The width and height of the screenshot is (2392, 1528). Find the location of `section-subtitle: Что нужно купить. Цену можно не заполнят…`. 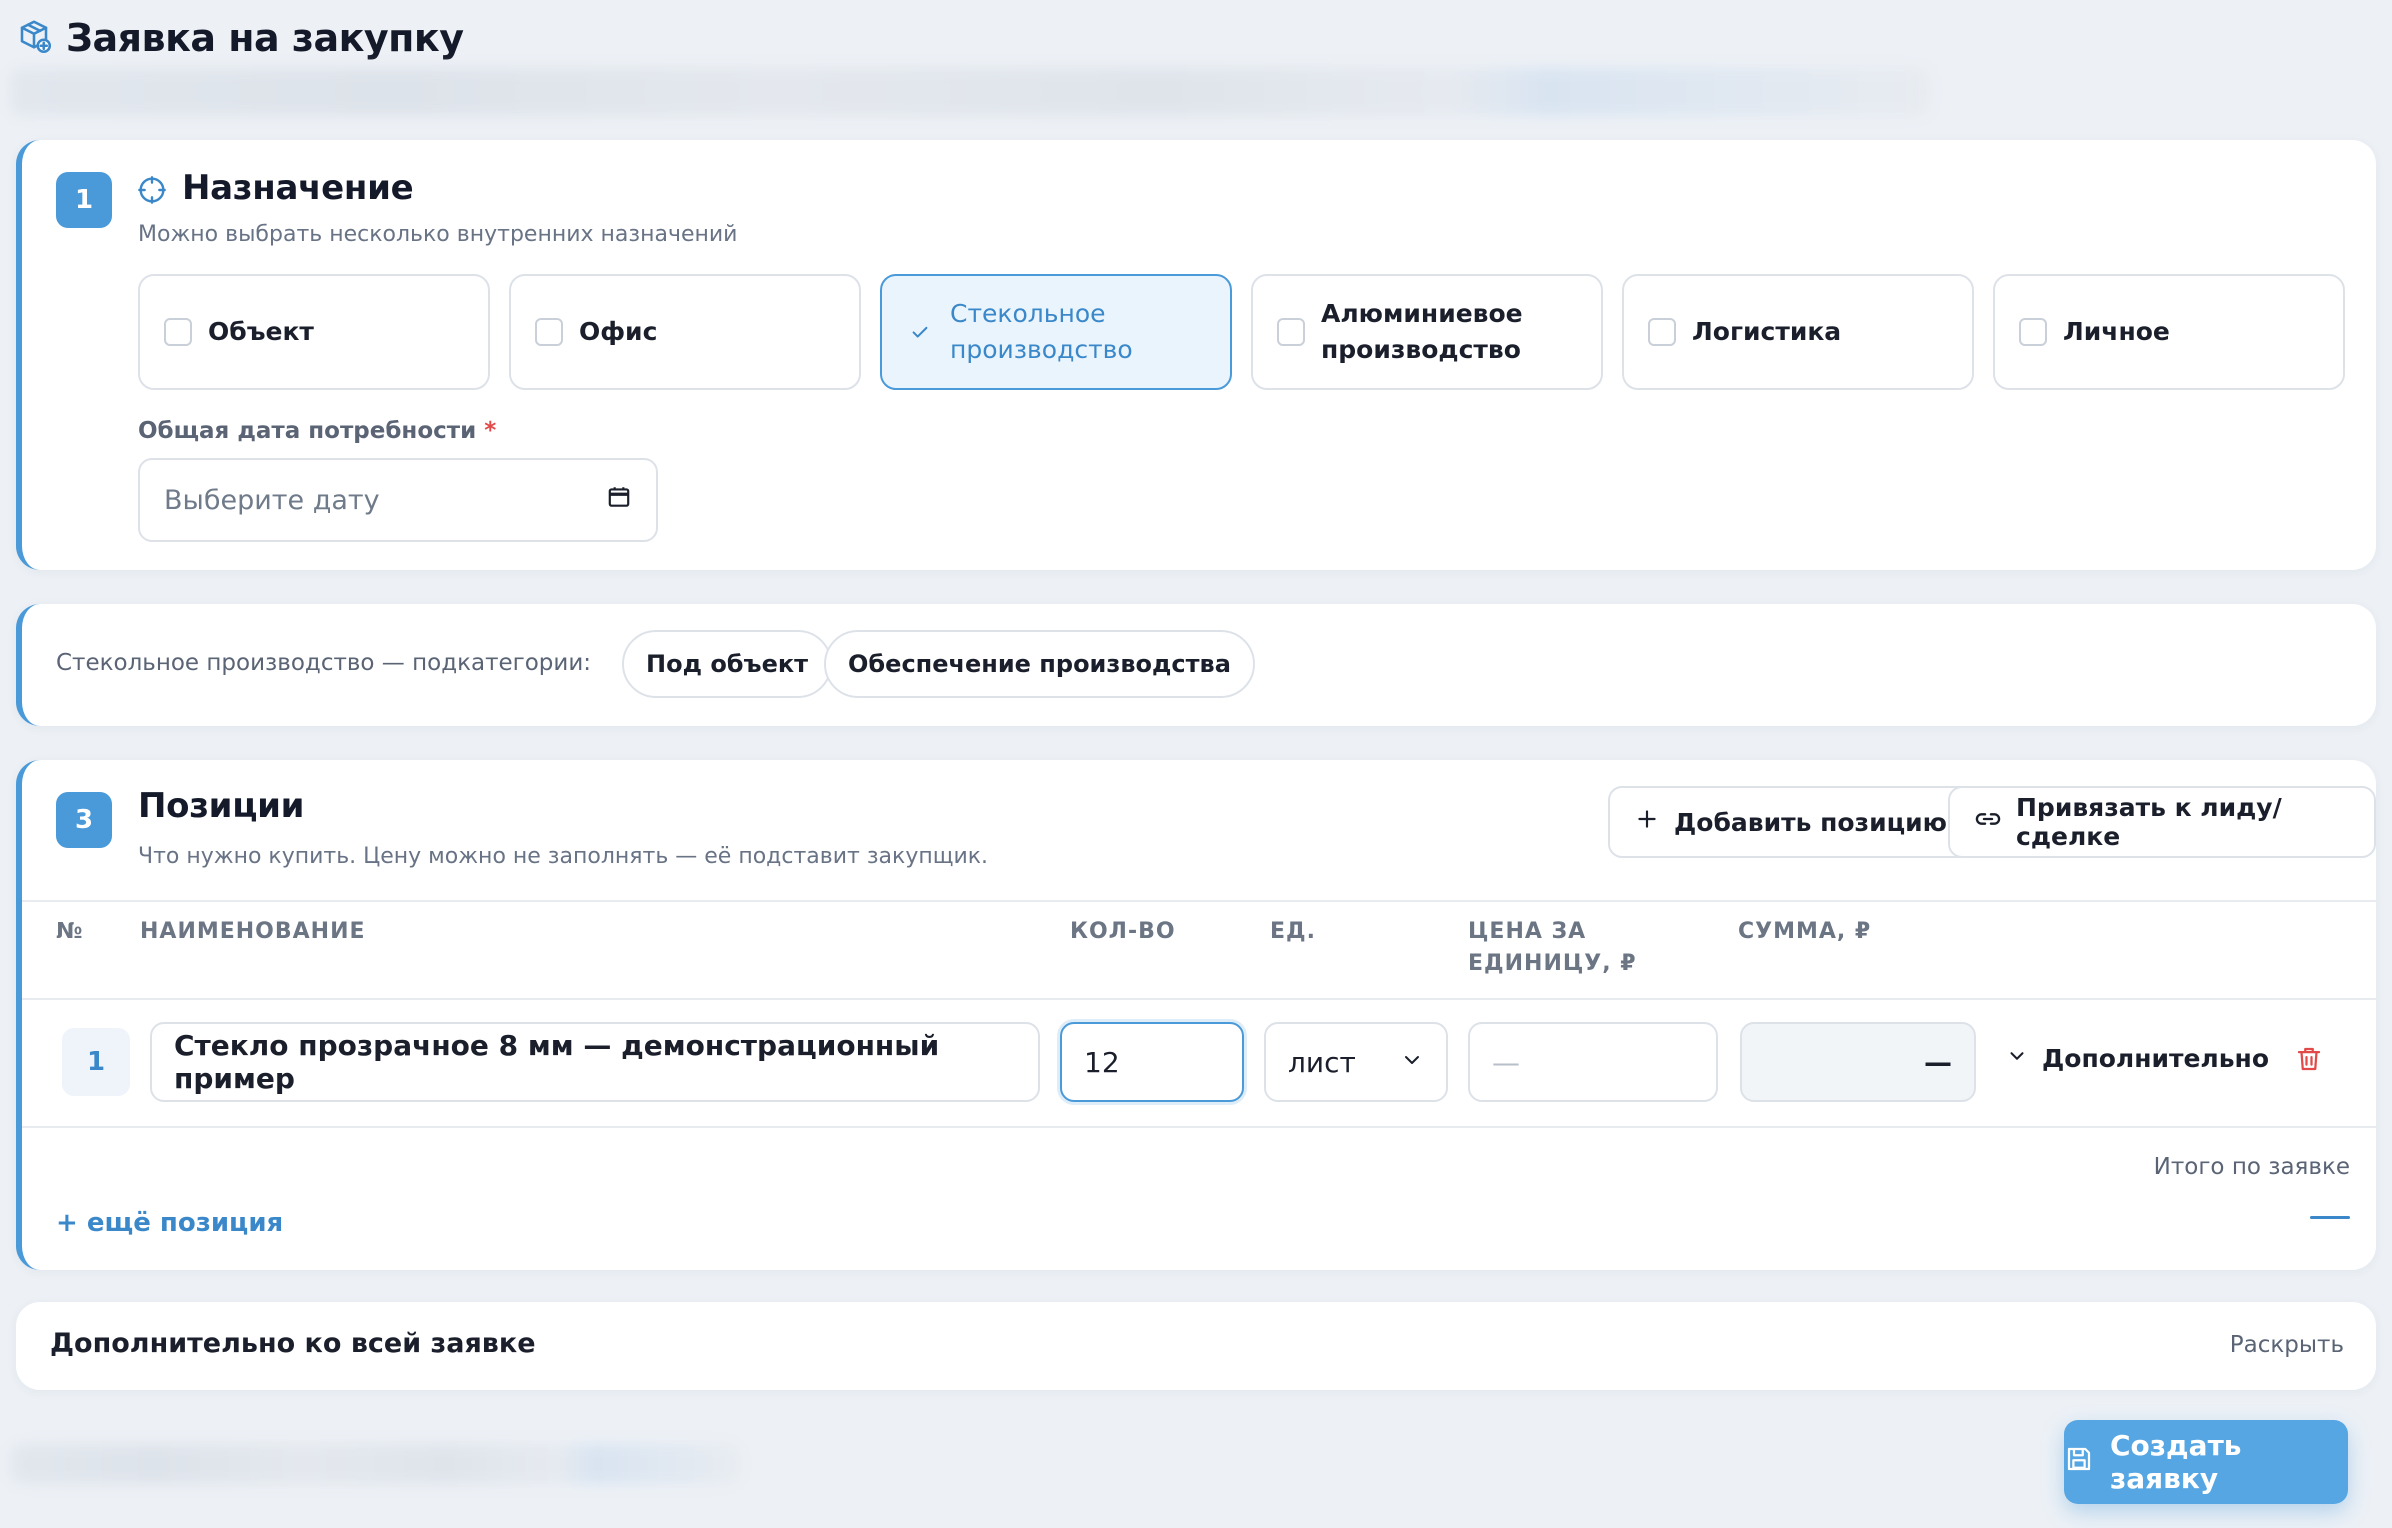

section-subtitle: Что нужно купить. Цену можно не заполнят… is located at coordinates (563, 856).